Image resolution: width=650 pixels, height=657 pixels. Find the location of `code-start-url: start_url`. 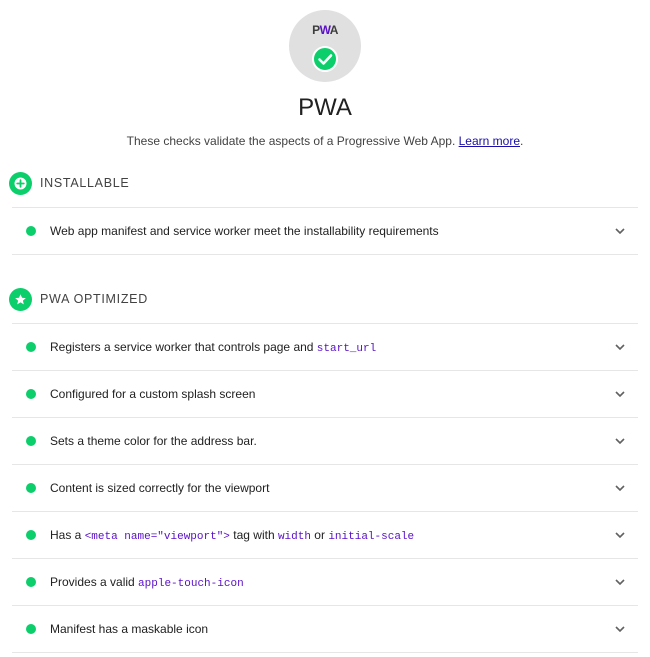

code-start-url: start_url is located at coordinates (346, 348).